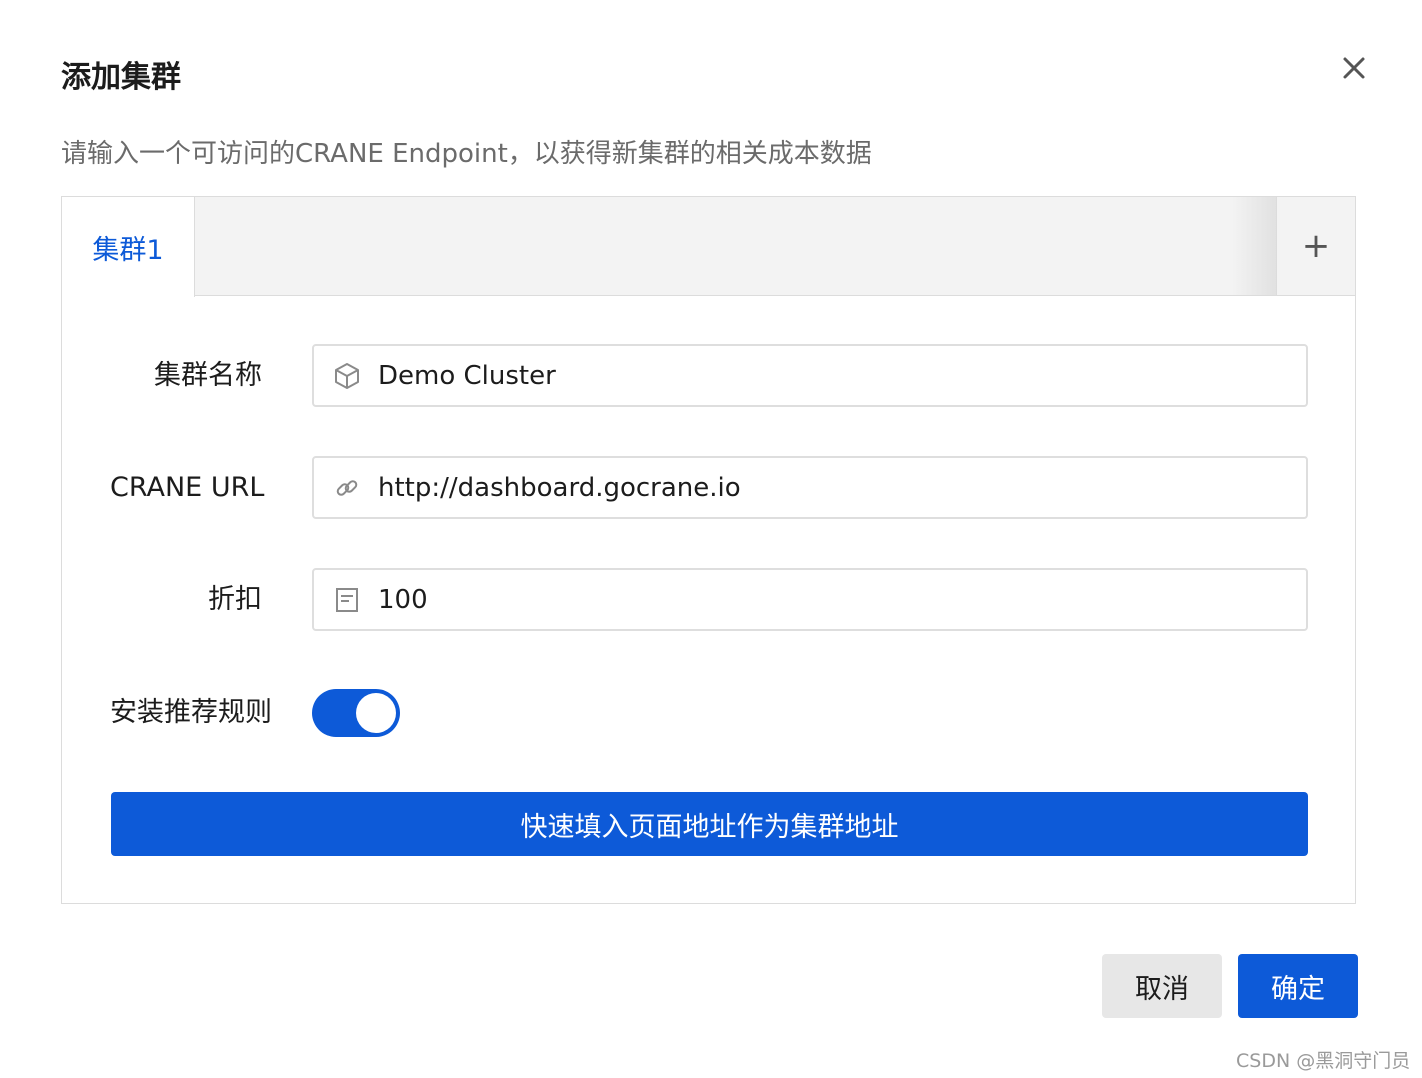 The width and height of the screenshot is (1422, 1078). What do you see at coordinates (559, 487) in the screenshot?
I see `crane-url-value: http://dashboard.gocrane.io` at bounding box center [559, 487].